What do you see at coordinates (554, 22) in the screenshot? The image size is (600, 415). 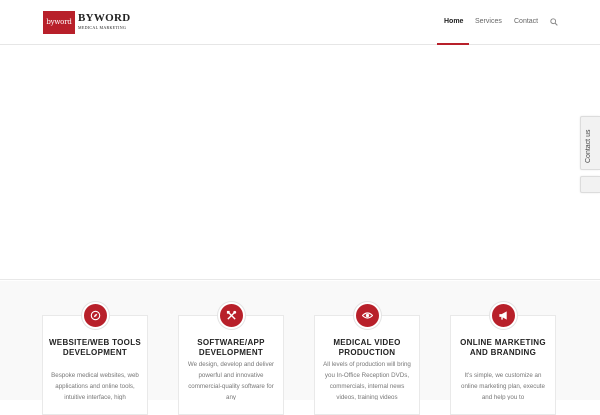 I see `search-icon` at bounding box center [554, 22].